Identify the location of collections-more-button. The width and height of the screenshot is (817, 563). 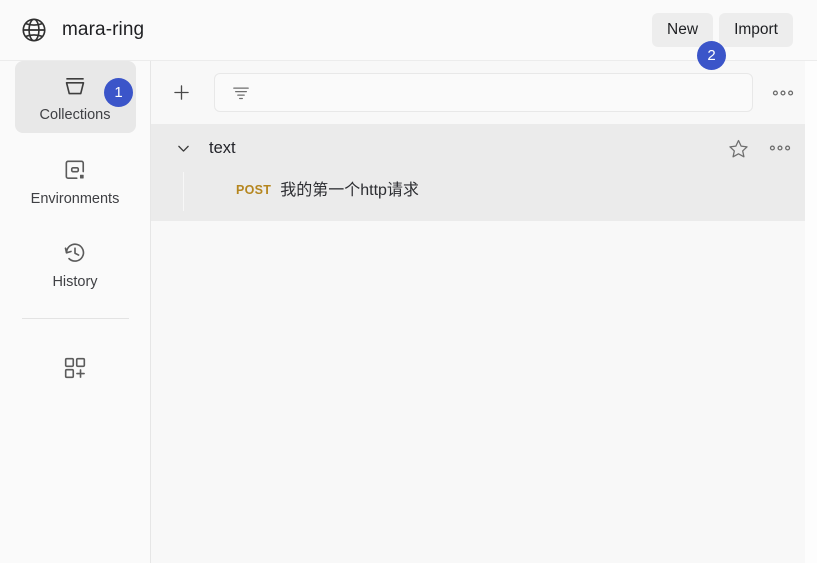
(783, 93).